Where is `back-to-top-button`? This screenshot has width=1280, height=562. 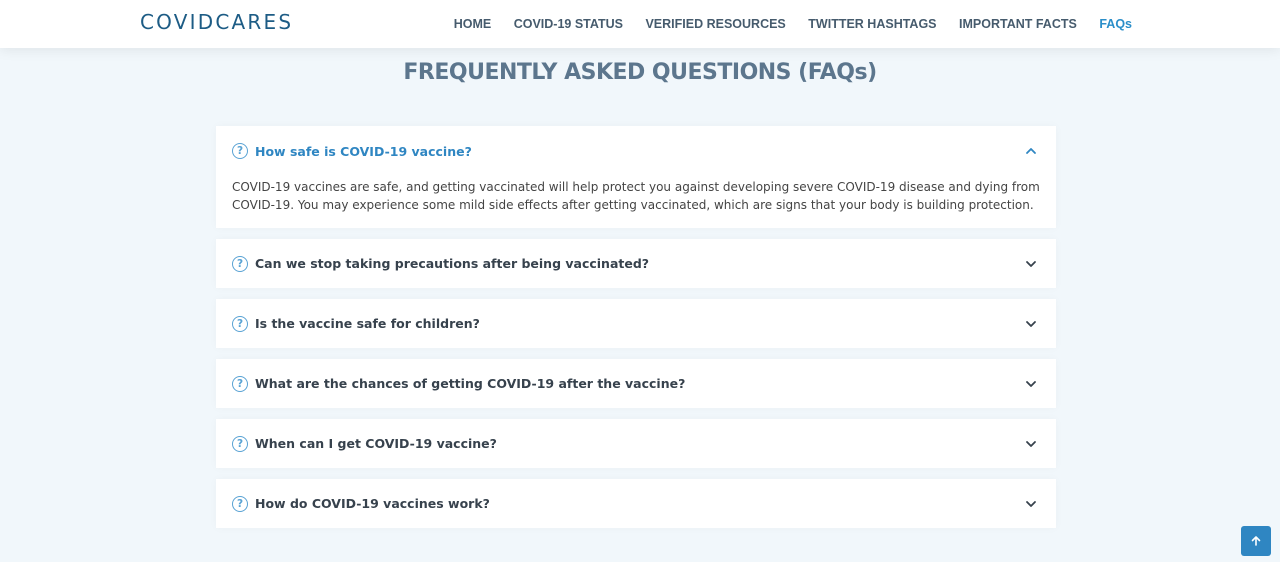 back-to-top-button is located at coordinates (1256, 541).